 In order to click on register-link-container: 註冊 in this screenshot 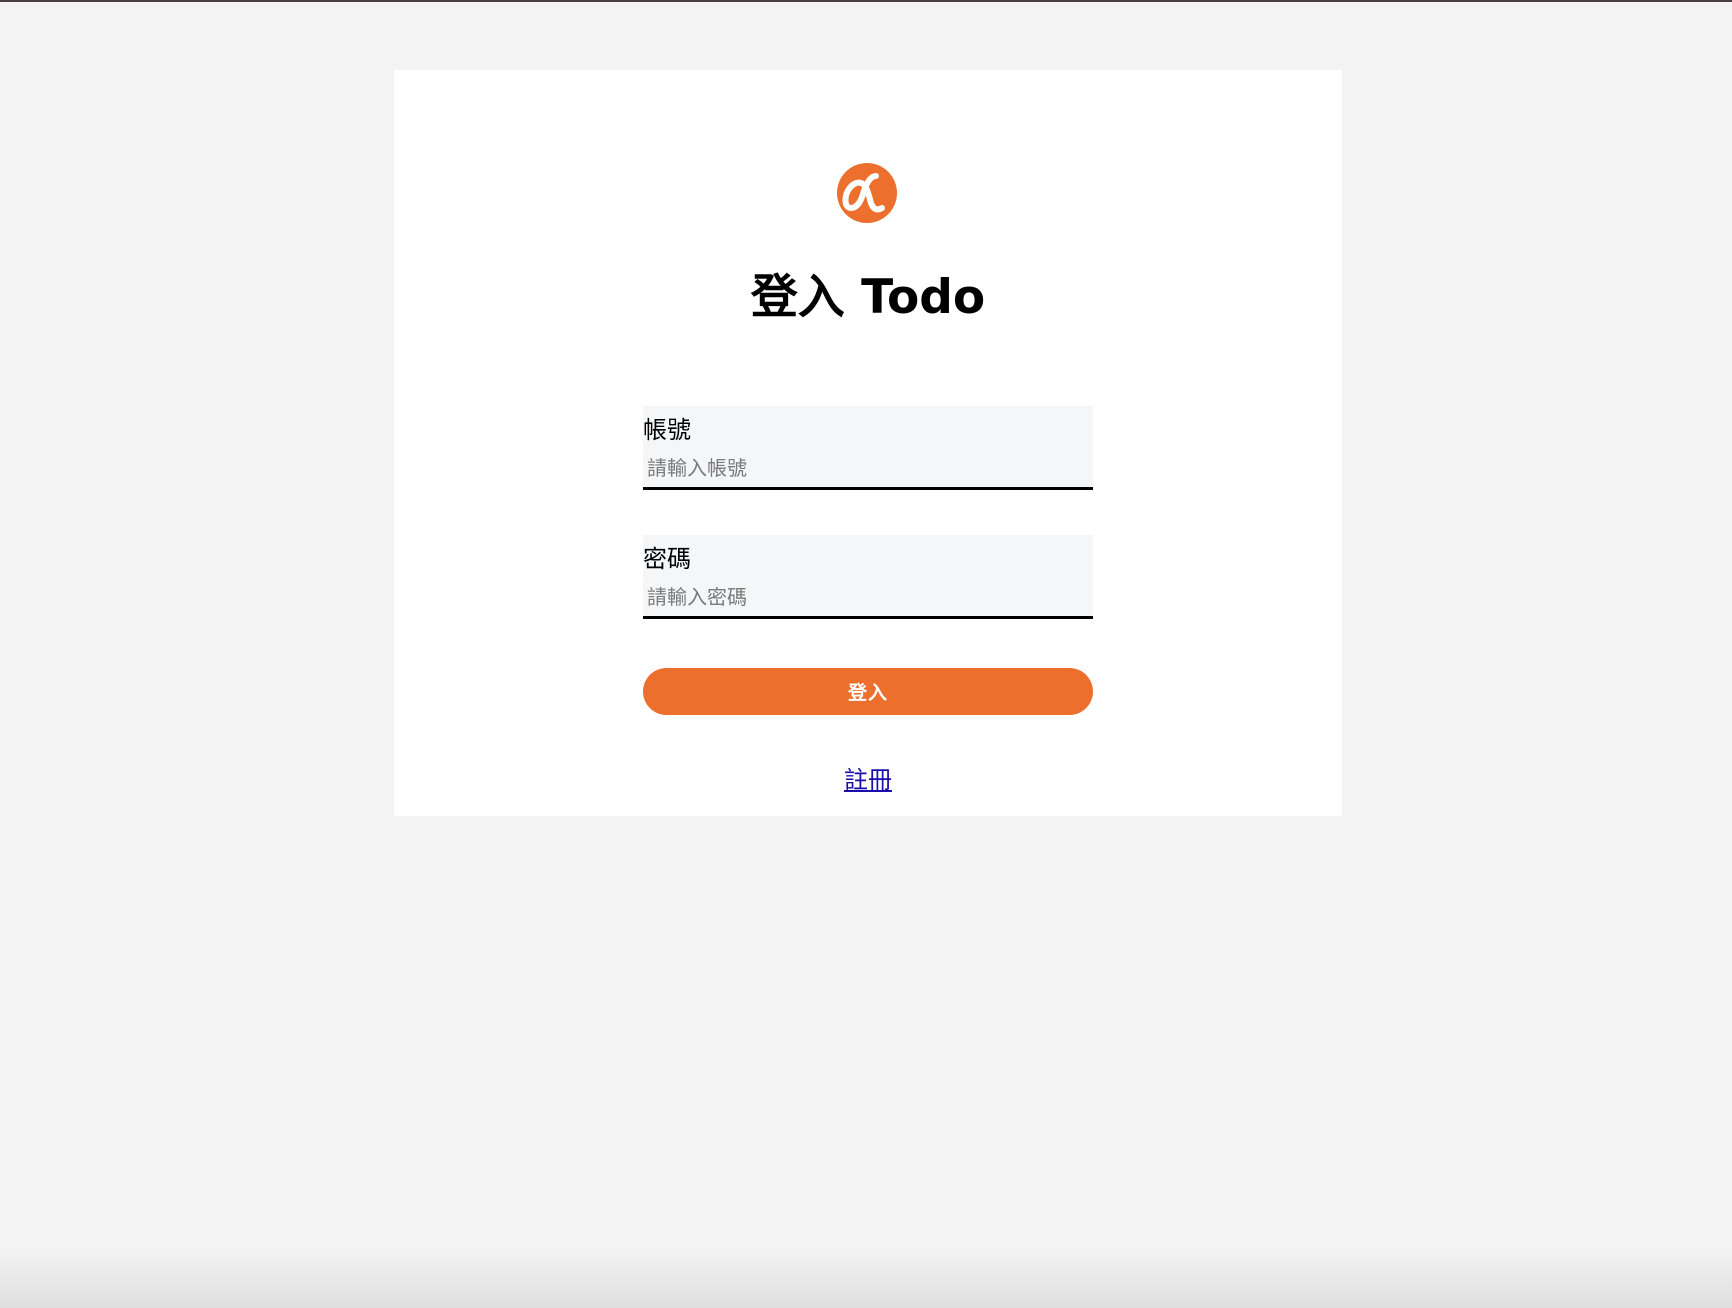, I will do `click(868, 780)`.